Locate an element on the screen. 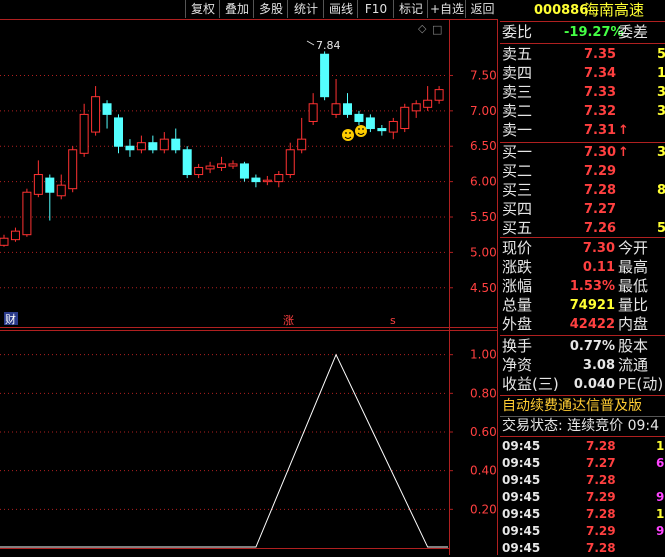 This screenshot has width=665, height=557. diamond-icon: ◇ is located at coordinates (422, 28).